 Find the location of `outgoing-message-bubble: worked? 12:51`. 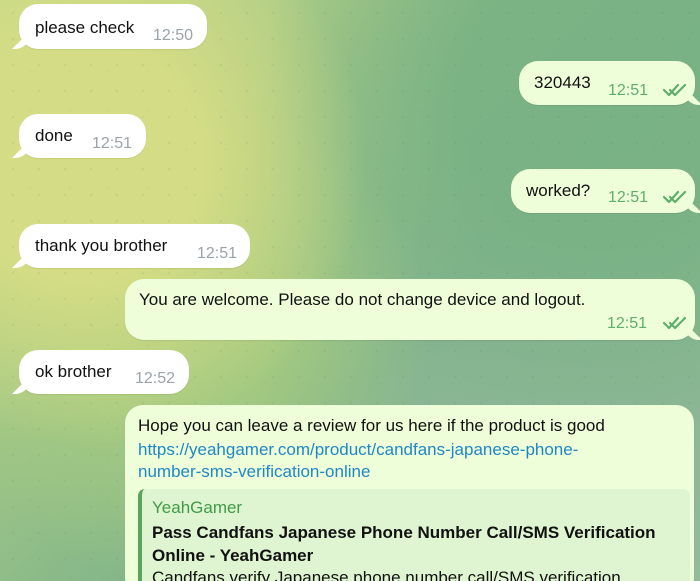

outgoing-message-bubble: worked? 12:51 is located at coordinates (603, 191).